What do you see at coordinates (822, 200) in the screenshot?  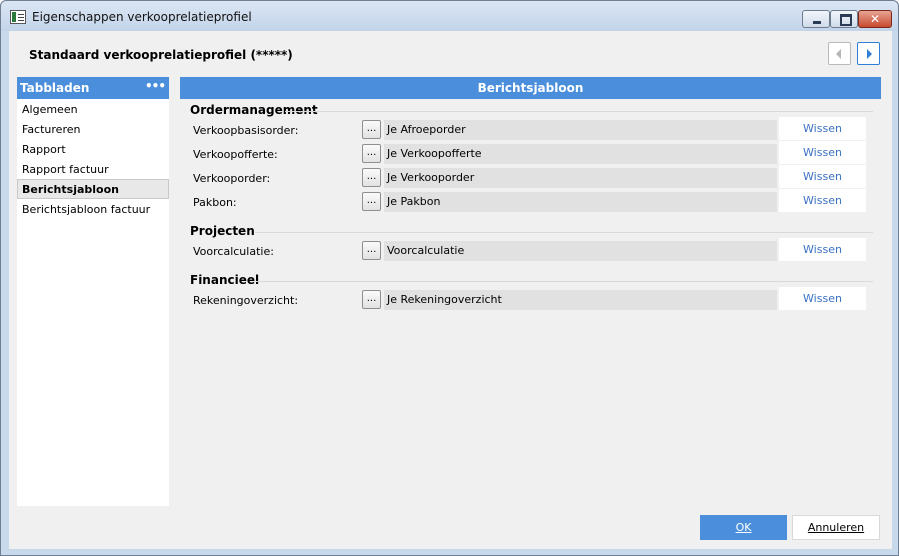 I see `clear-link-pakbon: Wissen` at bounding box center [822, 200].